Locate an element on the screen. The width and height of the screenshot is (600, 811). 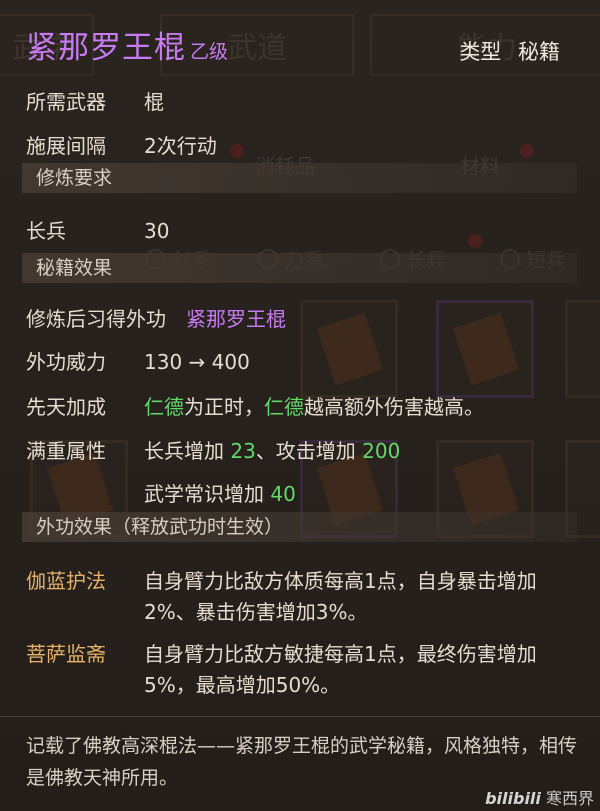
item-type: 类型 秘籍 is located at coordinates (504, 51).